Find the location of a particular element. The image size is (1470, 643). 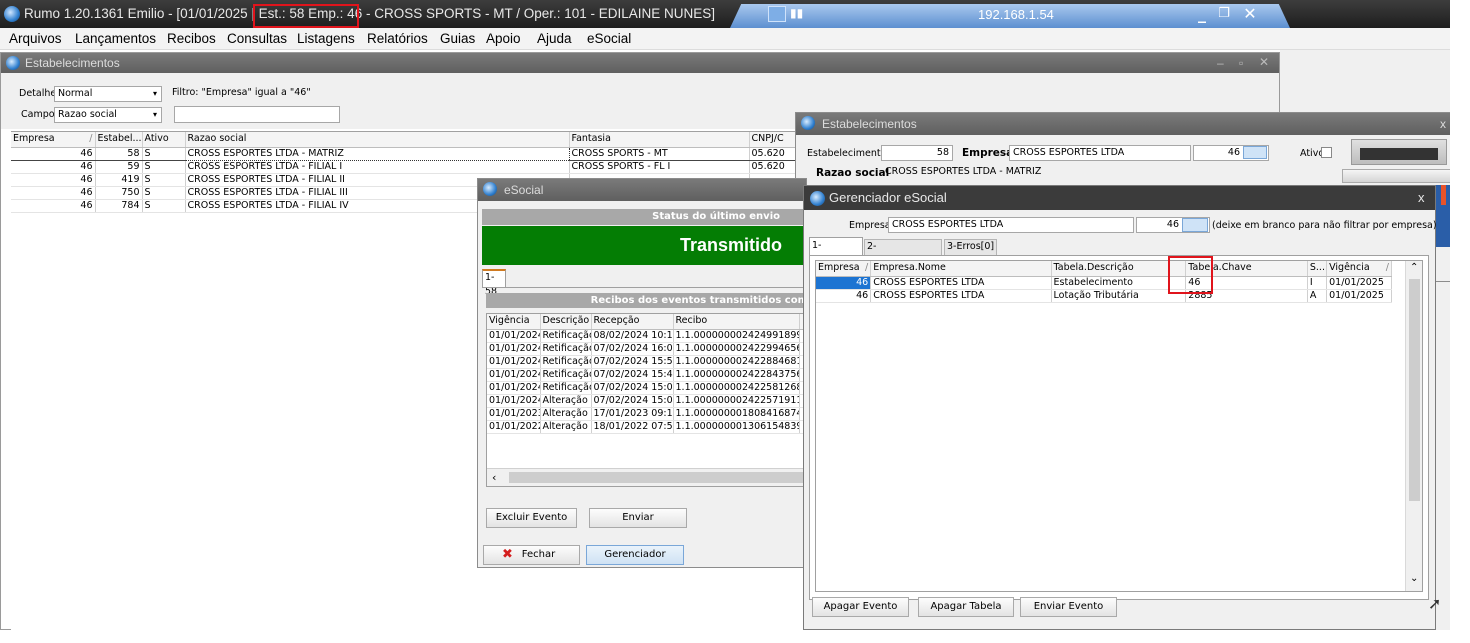

menu-relatorios: Relatórios is located at coordinates (397, 38).